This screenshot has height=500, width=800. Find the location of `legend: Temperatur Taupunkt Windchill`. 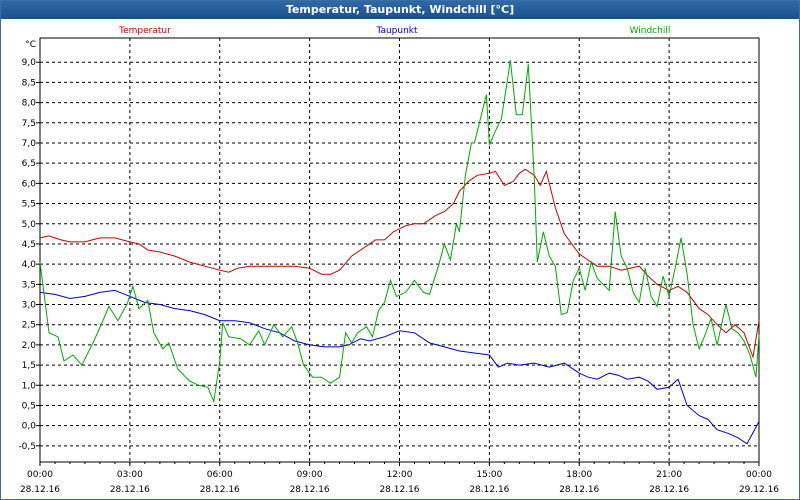

legend: Temperatur Taupunkt Windchill is located at coordinates (394, 31).